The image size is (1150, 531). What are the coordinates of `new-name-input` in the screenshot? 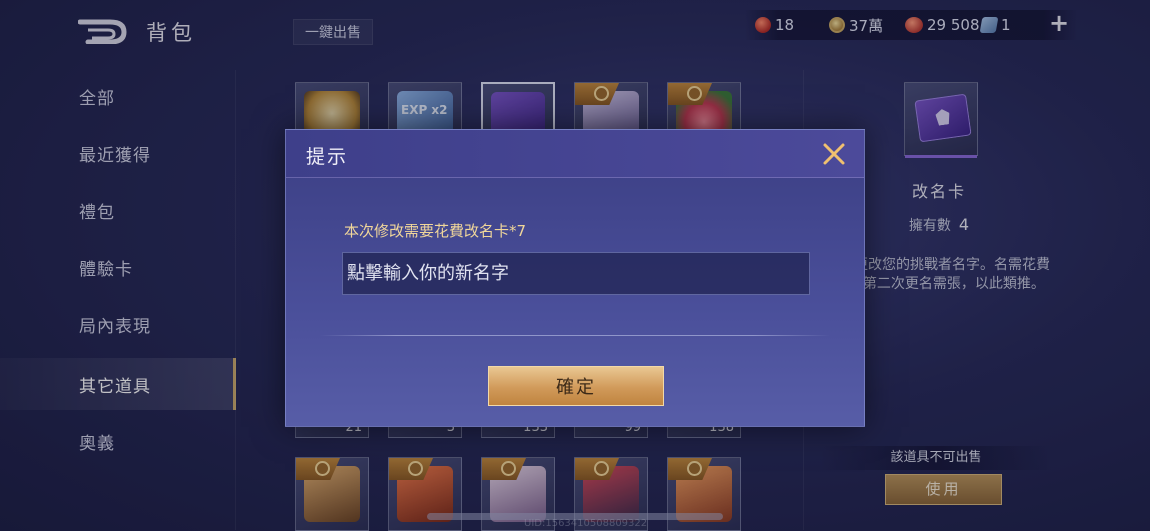 It's located at (576, 273).